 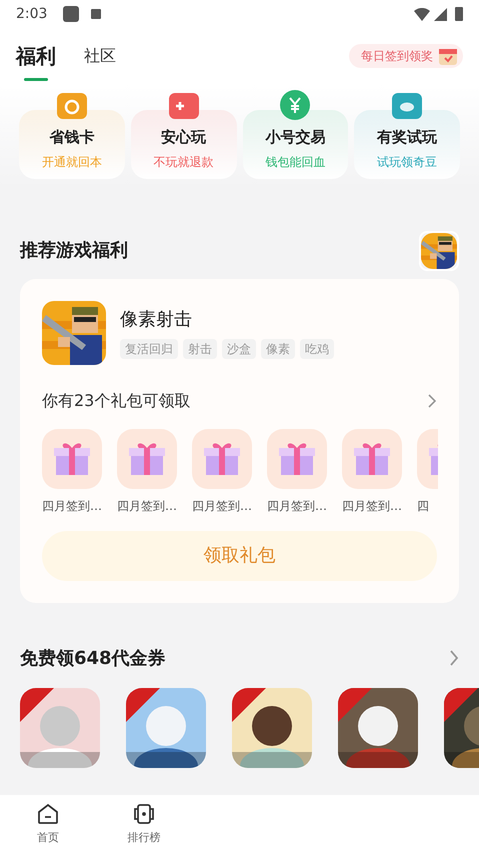 I want to click on notification-icon, so click(x=71, y=14).